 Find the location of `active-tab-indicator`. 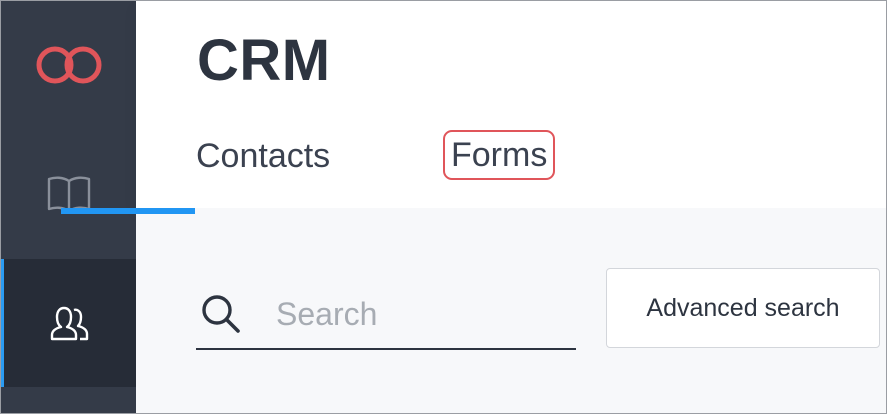

active-tab-indicator is located at coordinates (128, 211).